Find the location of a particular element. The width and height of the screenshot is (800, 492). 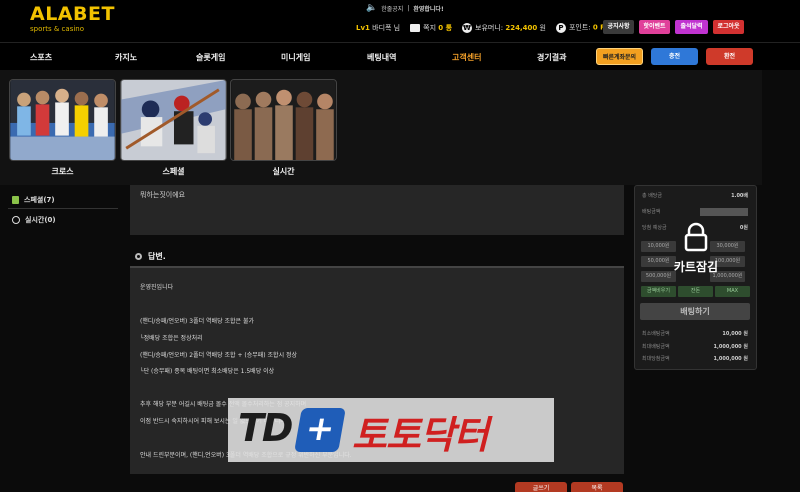

exchange-button: 환전 is located at coordinates (729, 56).